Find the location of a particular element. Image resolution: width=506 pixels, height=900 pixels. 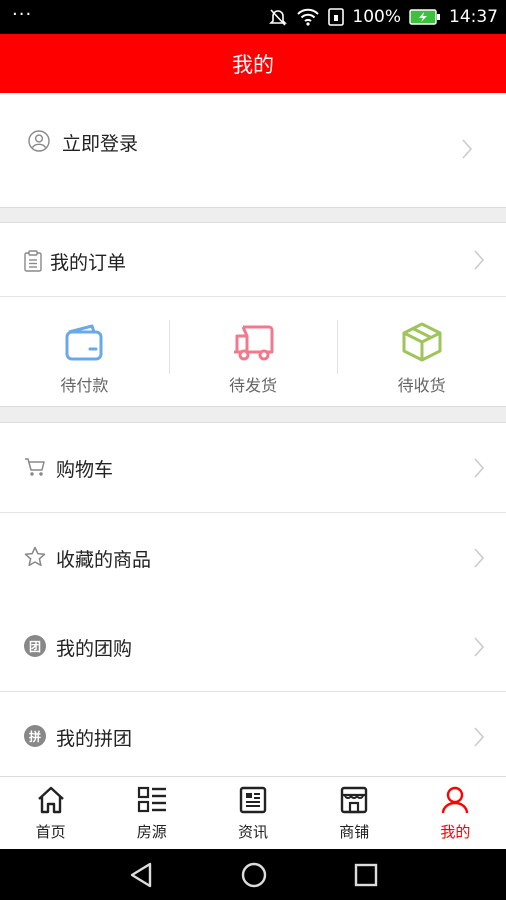

menu-item-cart: 购物车 is located at coordinates (253, 468).